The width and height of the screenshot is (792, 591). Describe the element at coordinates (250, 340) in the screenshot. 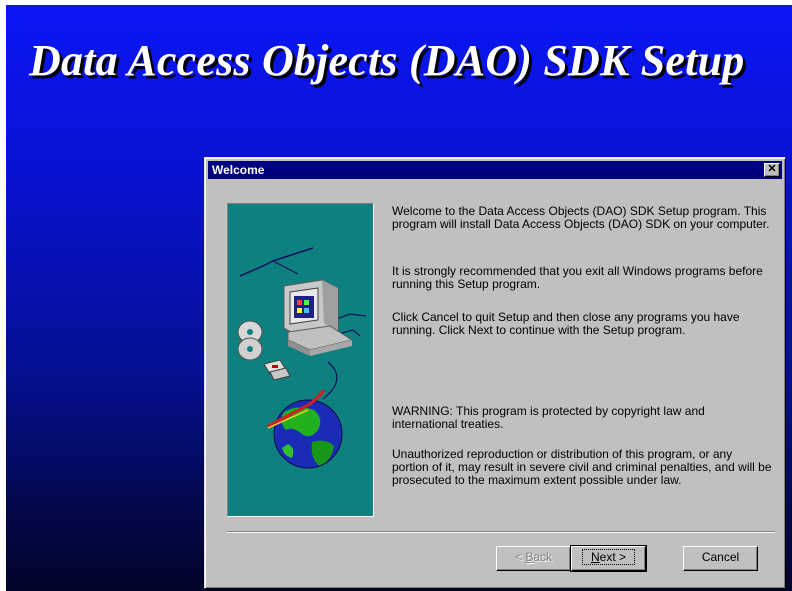

I see `cd-icon` at that location.